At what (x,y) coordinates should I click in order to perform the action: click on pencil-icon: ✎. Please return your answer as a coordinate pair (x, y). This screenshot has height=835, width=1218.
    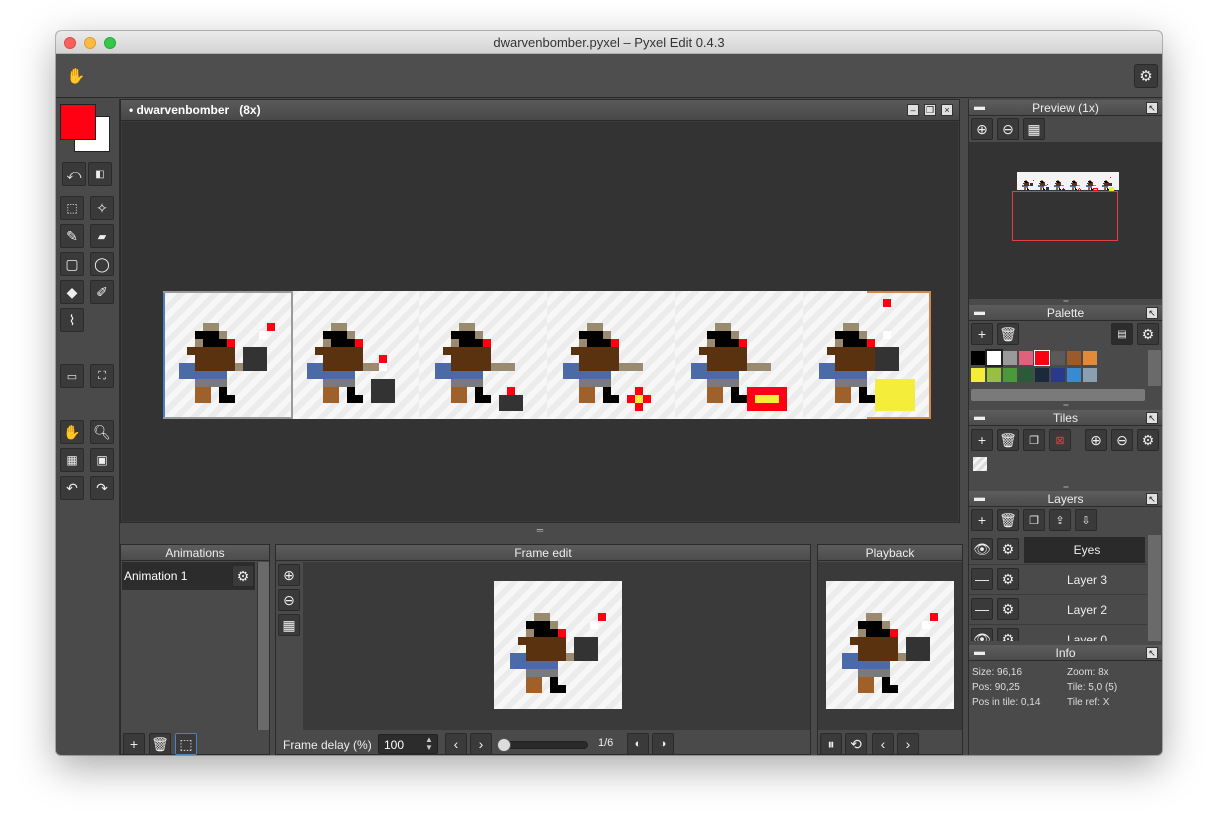
    Looking at the image, I should click on (72, 236).